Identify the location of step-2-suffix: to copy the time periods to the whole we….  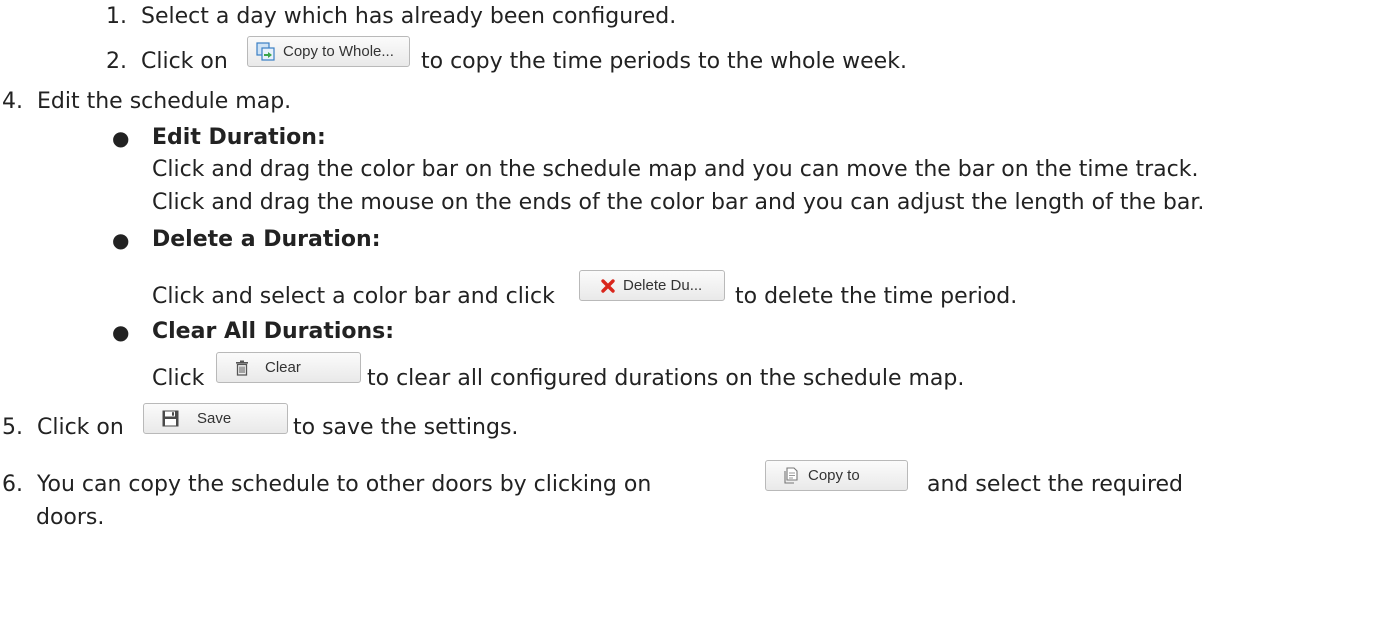
(664, 61).